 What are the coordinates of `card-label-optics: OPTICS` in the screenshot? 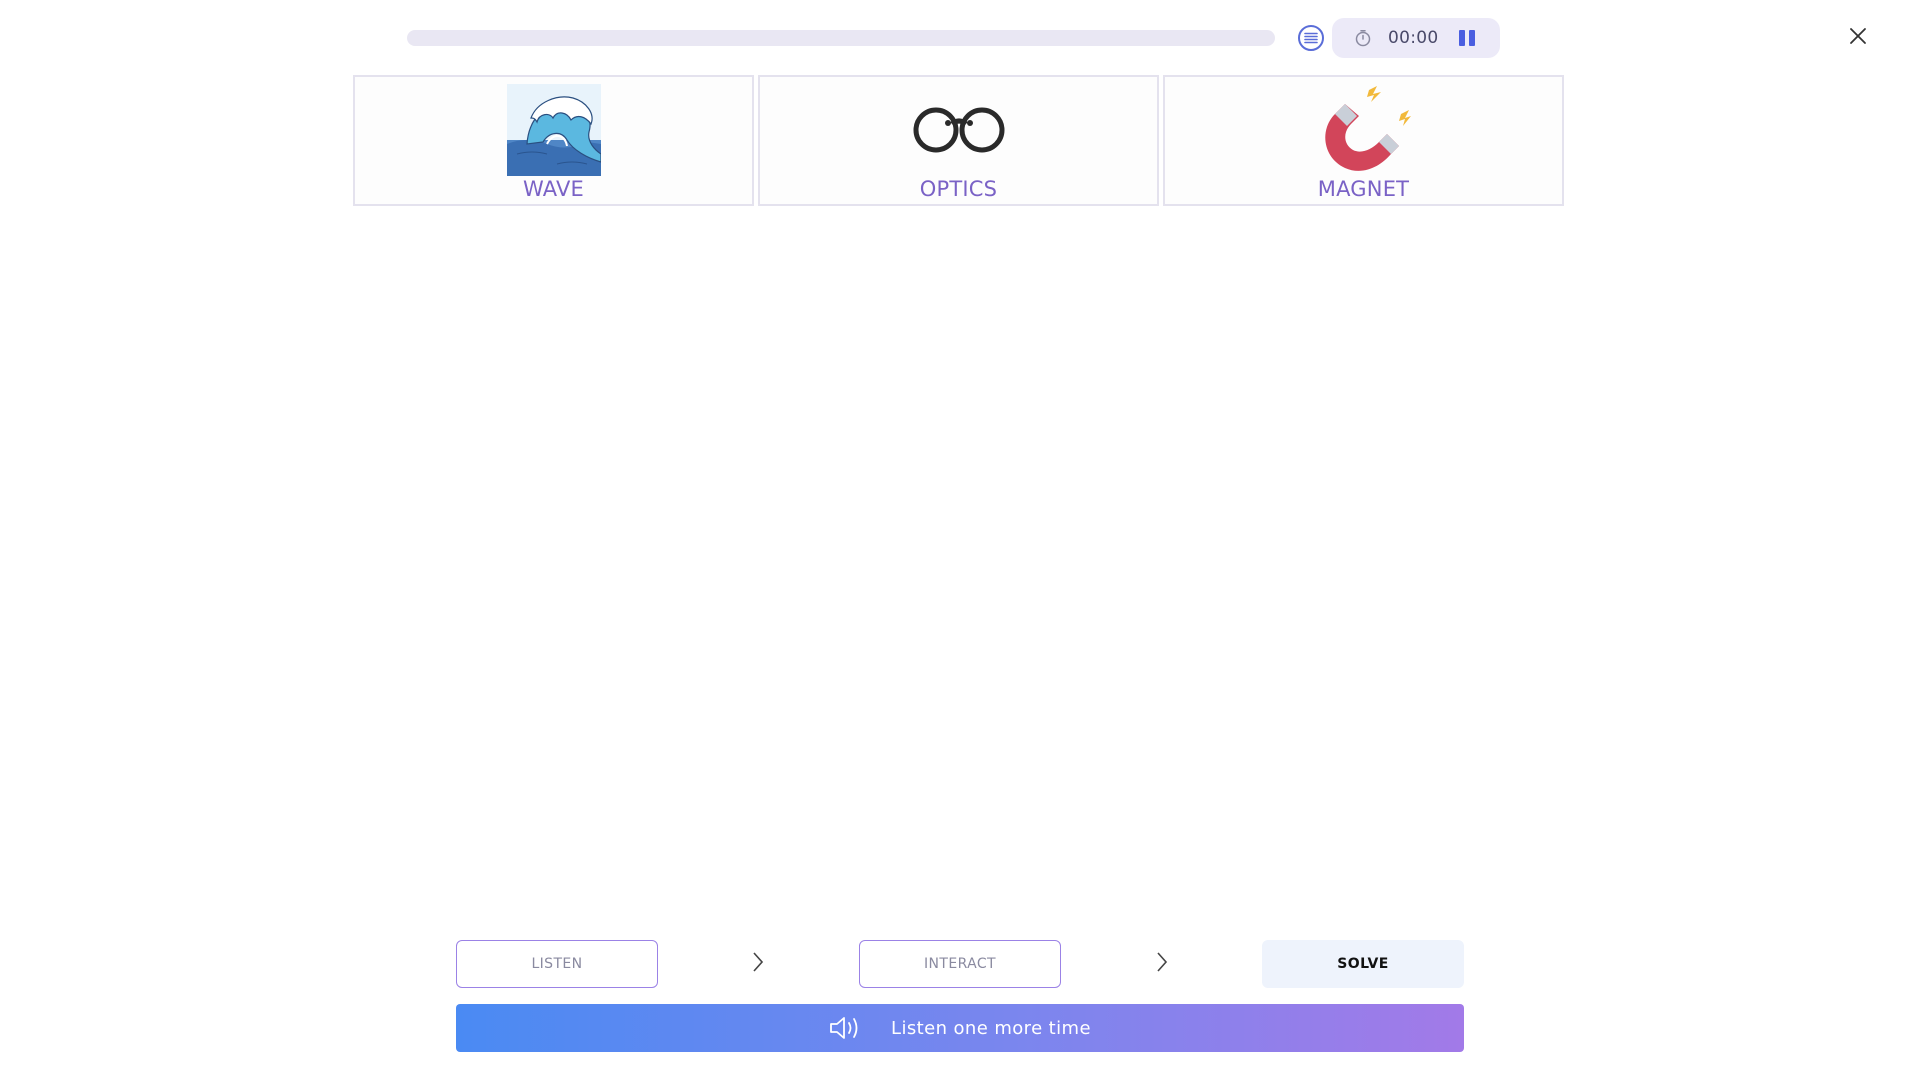 It's located at (958, 189).